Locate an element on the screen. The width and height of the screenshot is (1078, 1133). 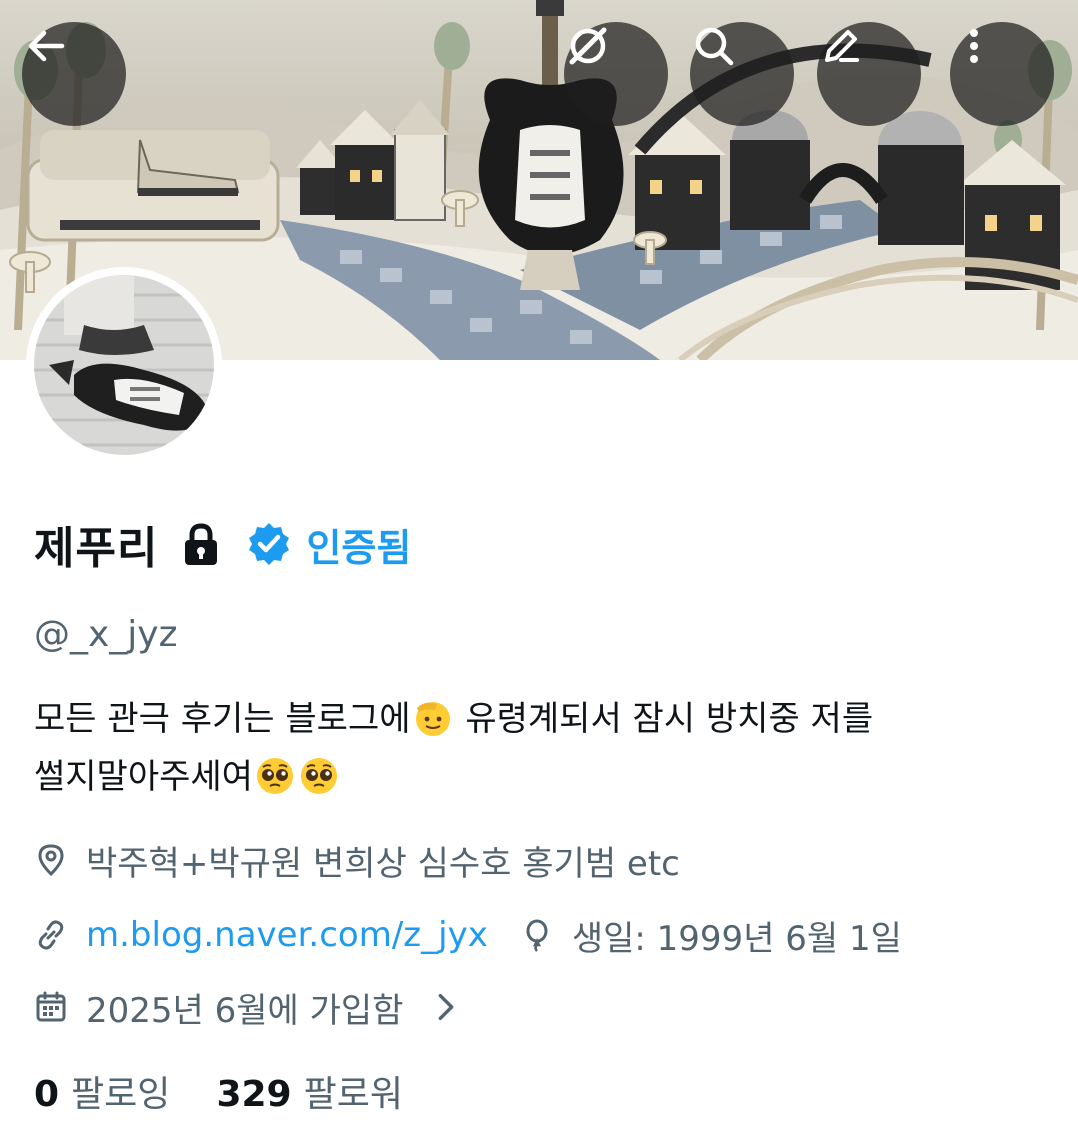
following-count: 0 is located at coordinates (47, 1094).